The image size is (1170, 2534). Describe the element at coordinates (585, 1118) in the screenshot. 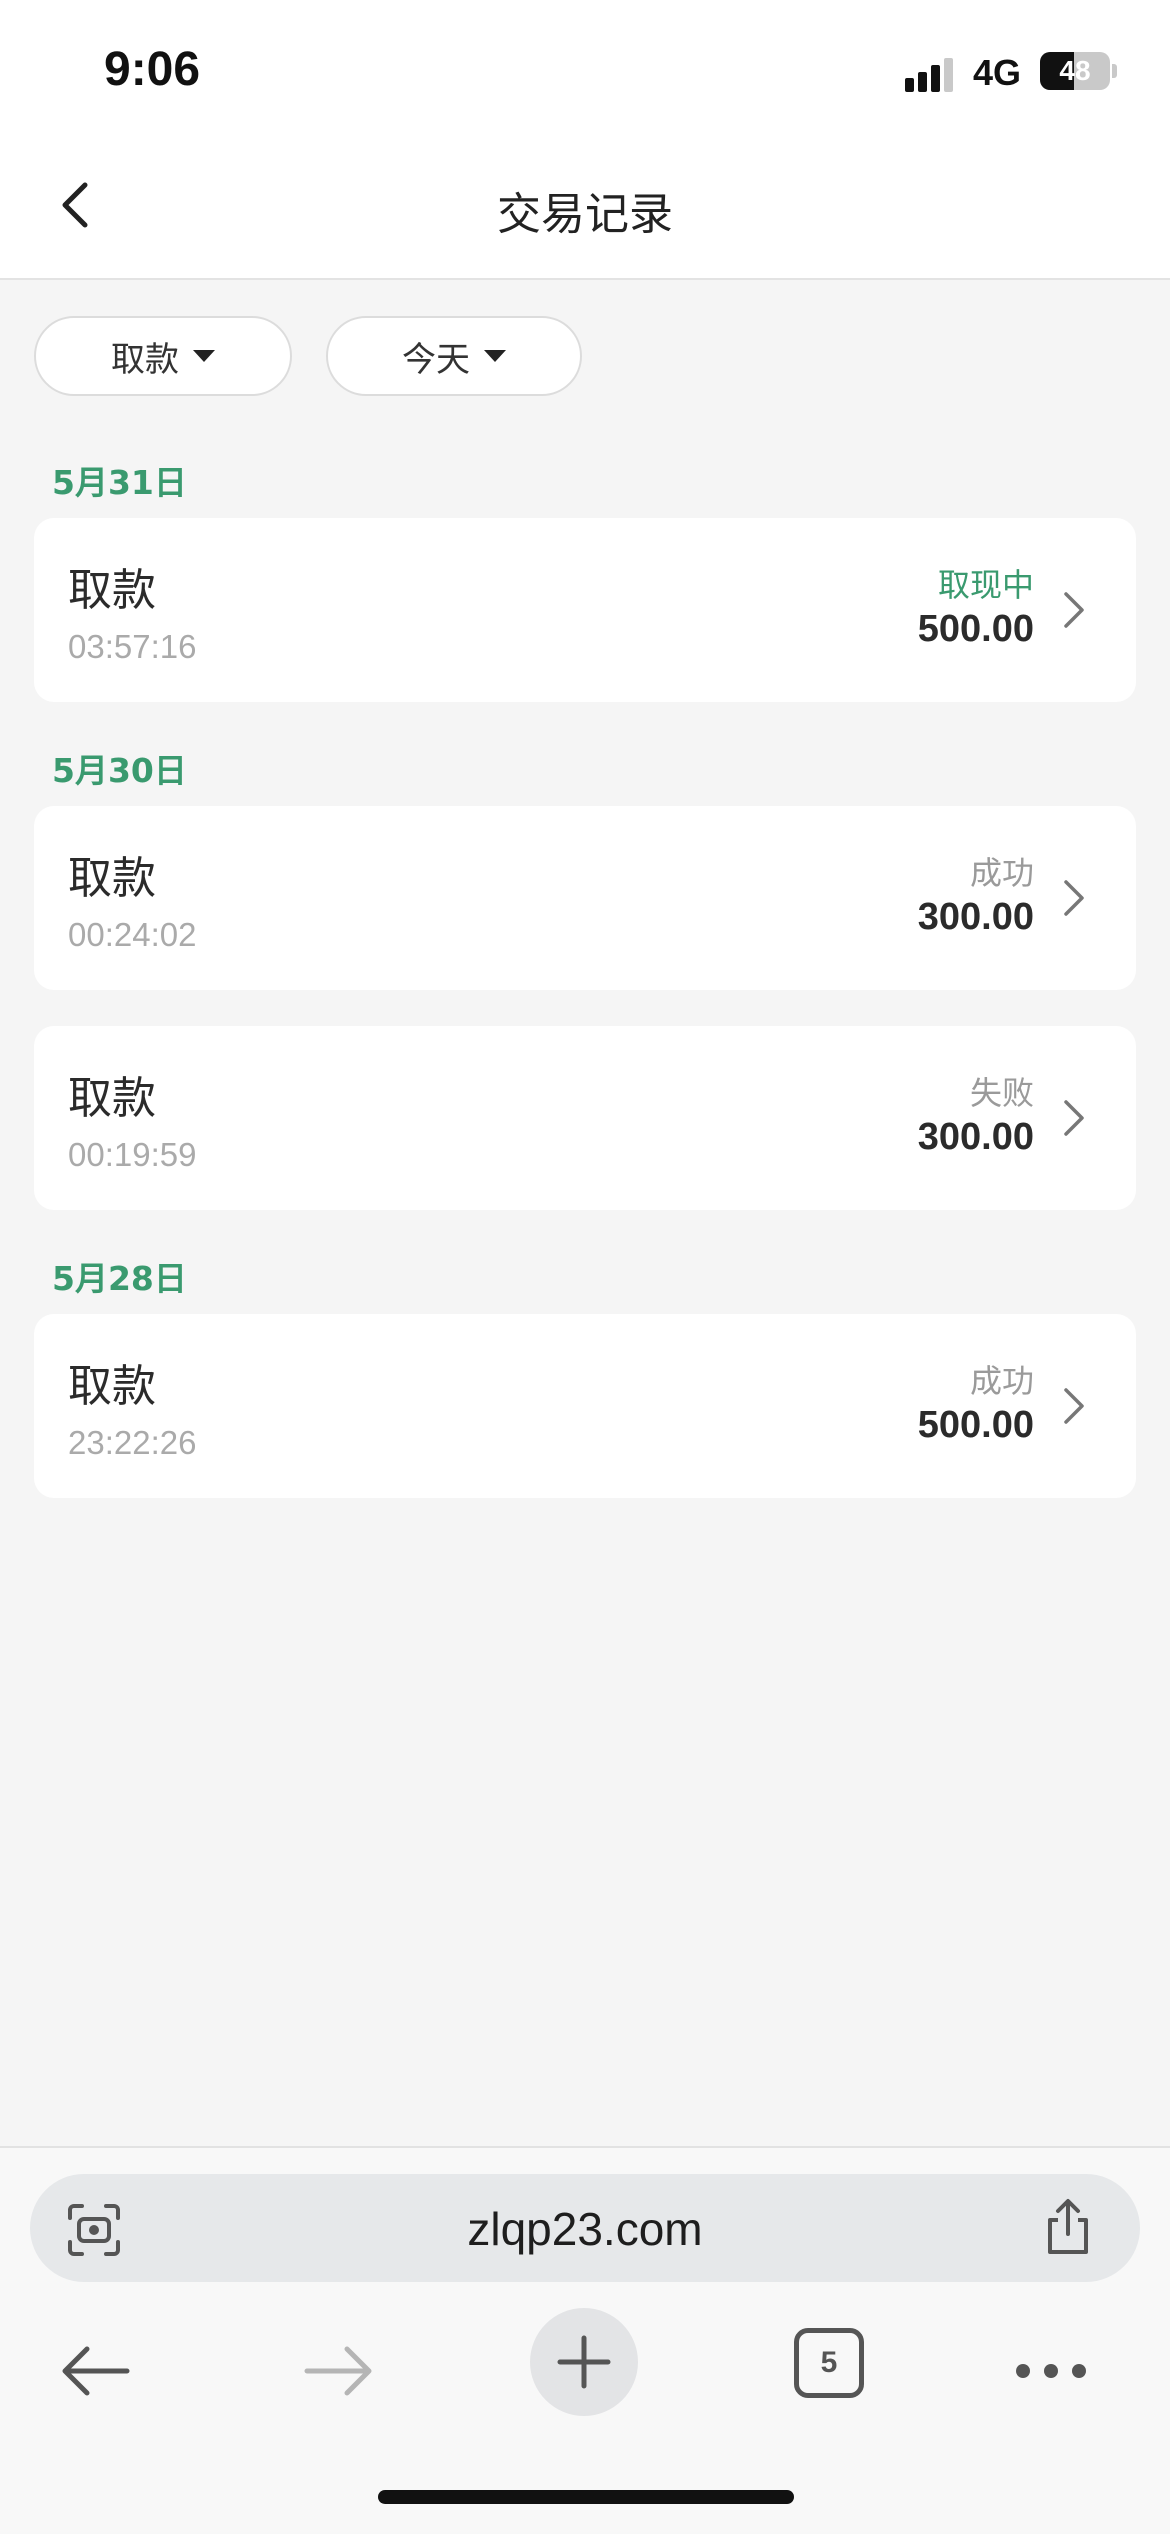

I see `record-card: 取款 00:19:59 失败 300.00` at that location.